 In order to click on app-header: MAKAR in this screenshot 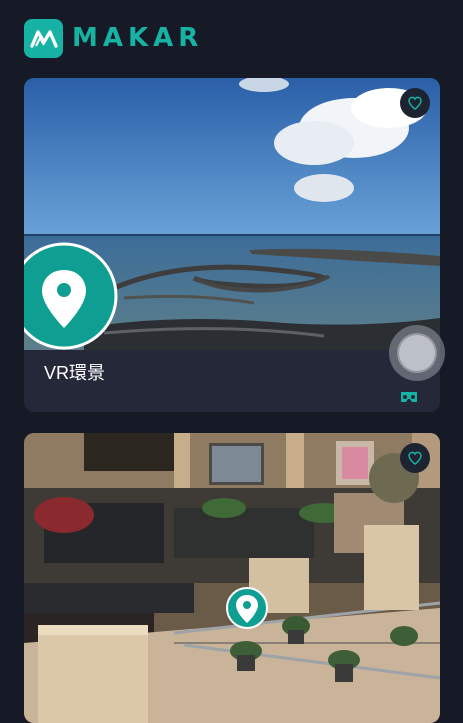, I will do `click(113, 38)`.